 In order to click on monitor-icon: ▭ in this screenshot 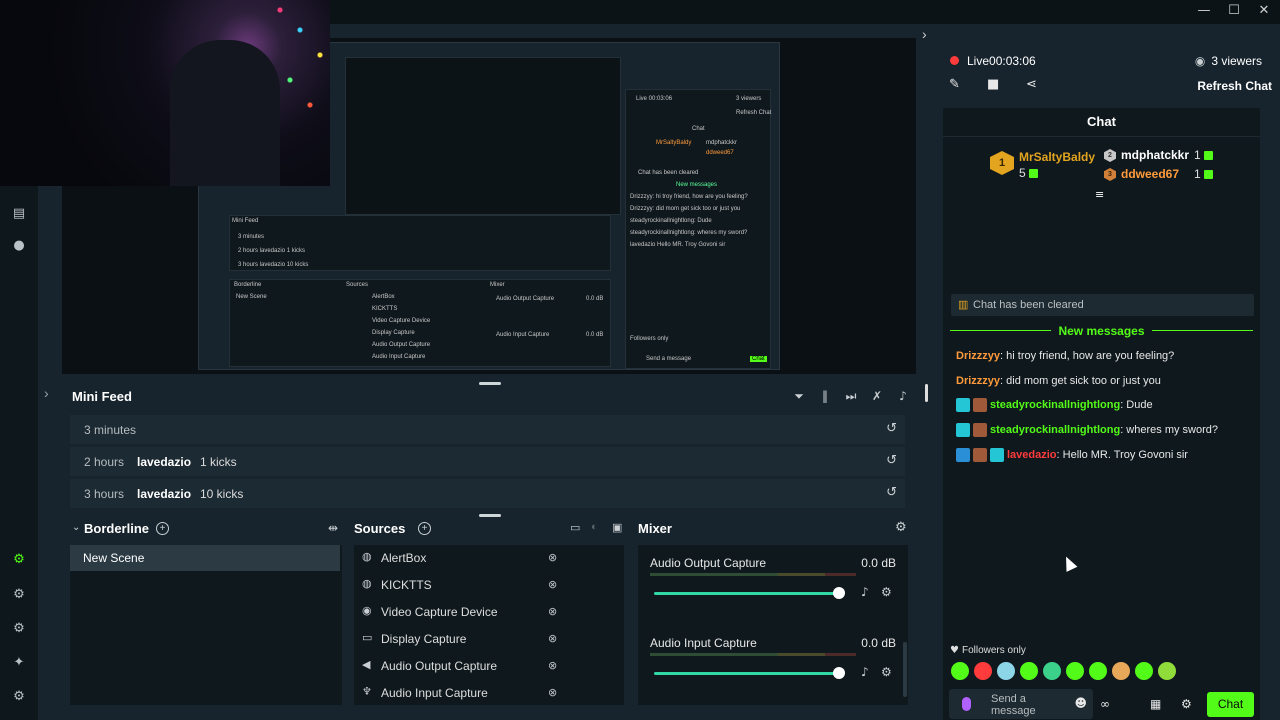, I will do `click(367, 637)`.